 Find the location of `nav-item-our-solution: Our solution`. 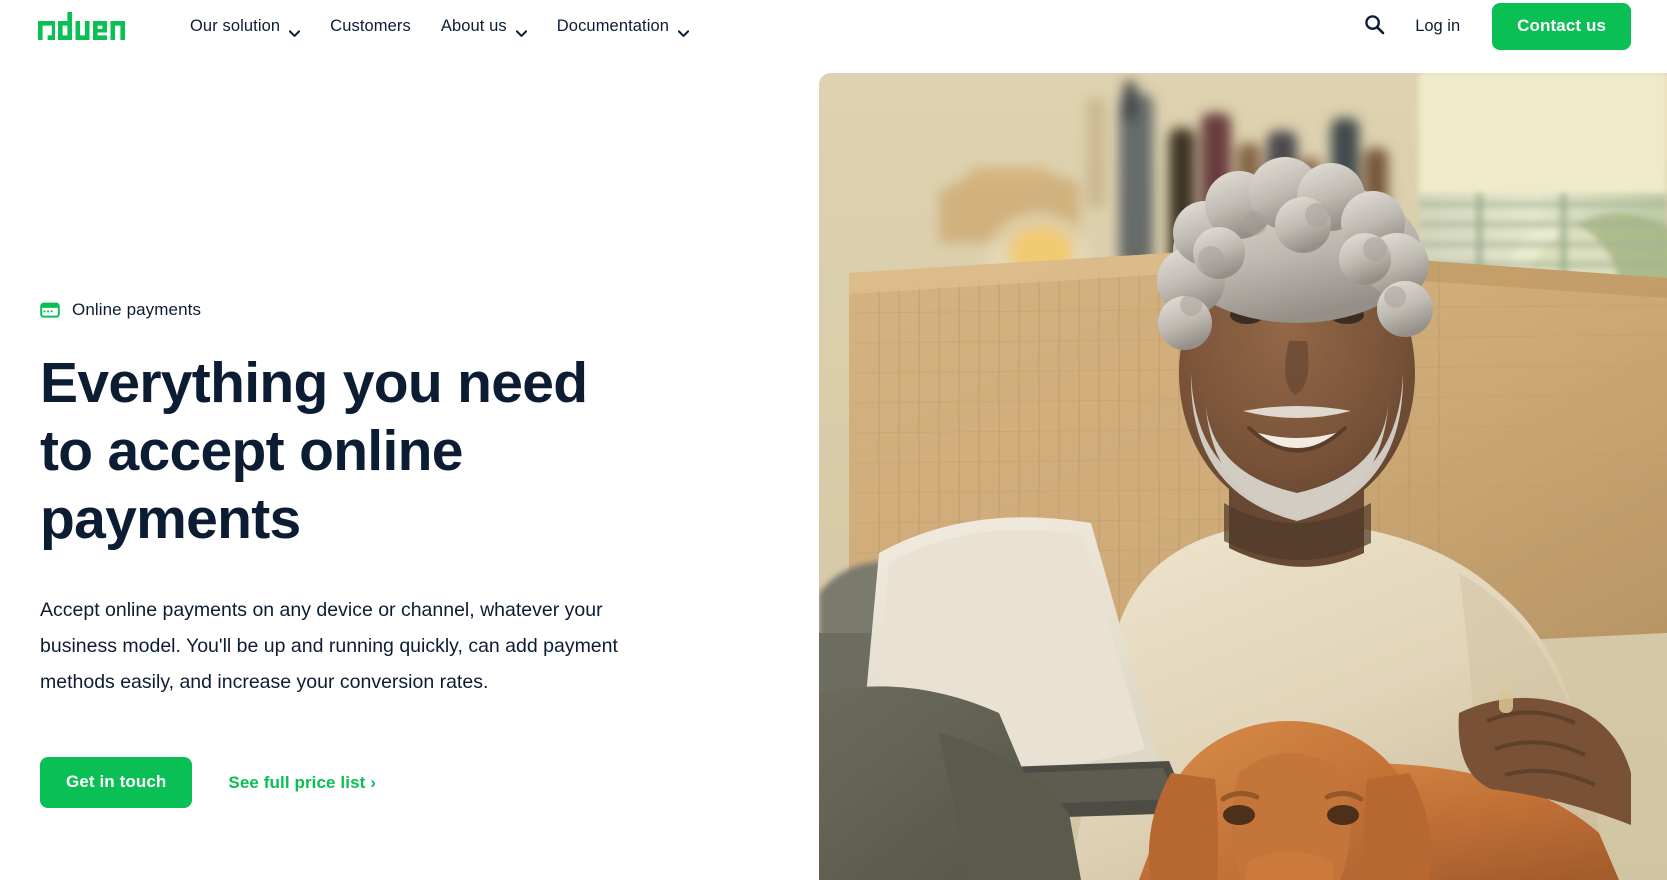

nav-item-our-solution: Our solution is located at coordinates (245, 27).